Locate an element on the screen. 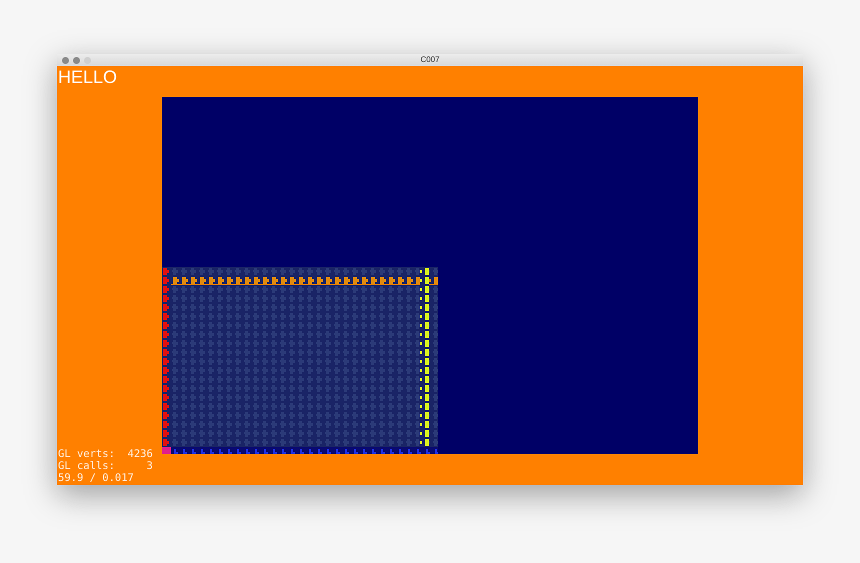 This screenshot has height=563, width=860. stats-line: GL verts: 4236 is located at coordinates (105, 454).